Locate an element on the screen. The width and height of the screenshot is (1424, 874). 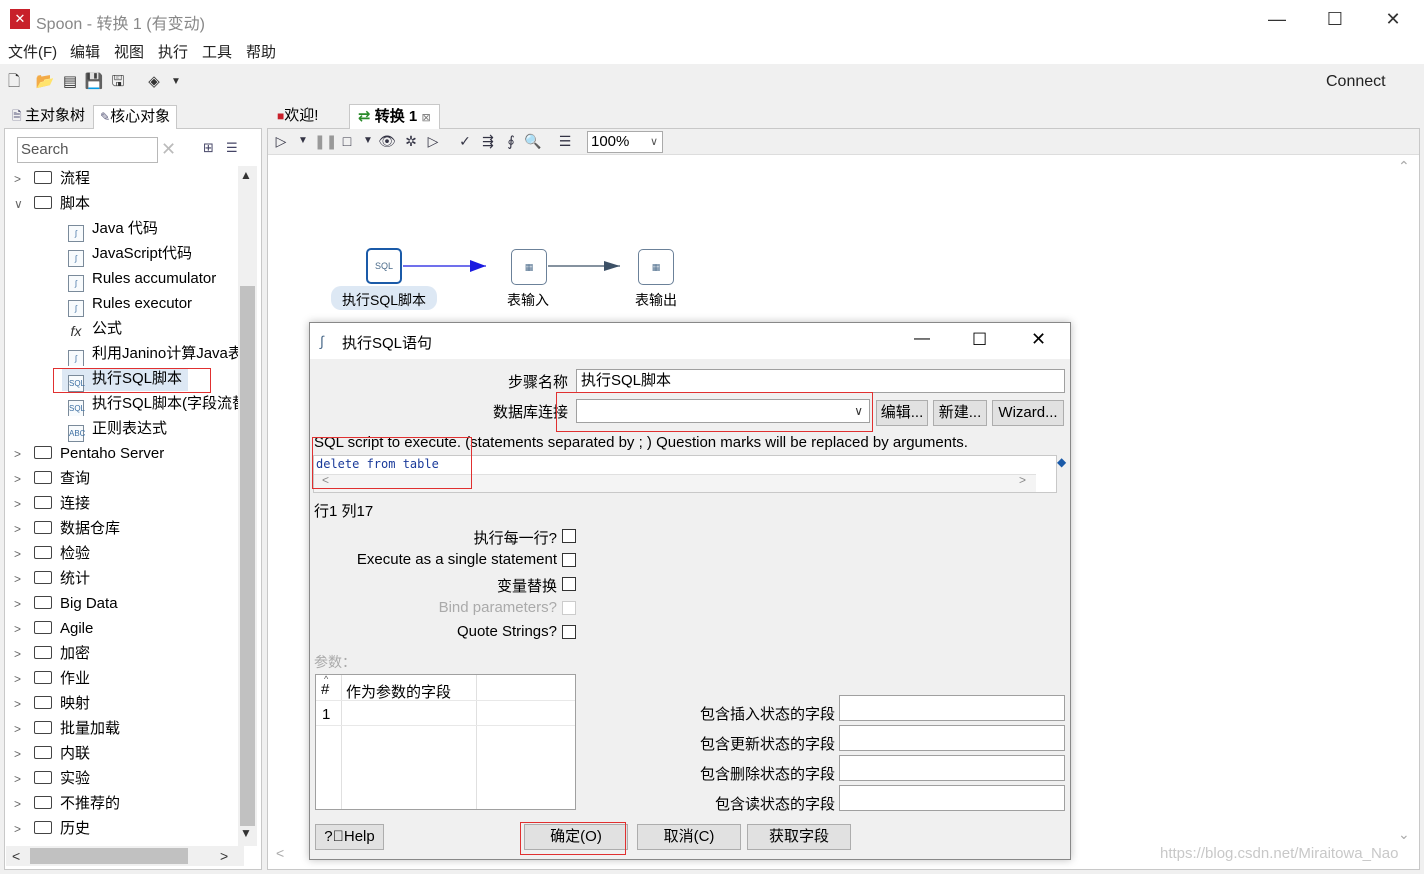
canvas-scroll-up-icon: ⌃ is located at coordinates (1404, 166).